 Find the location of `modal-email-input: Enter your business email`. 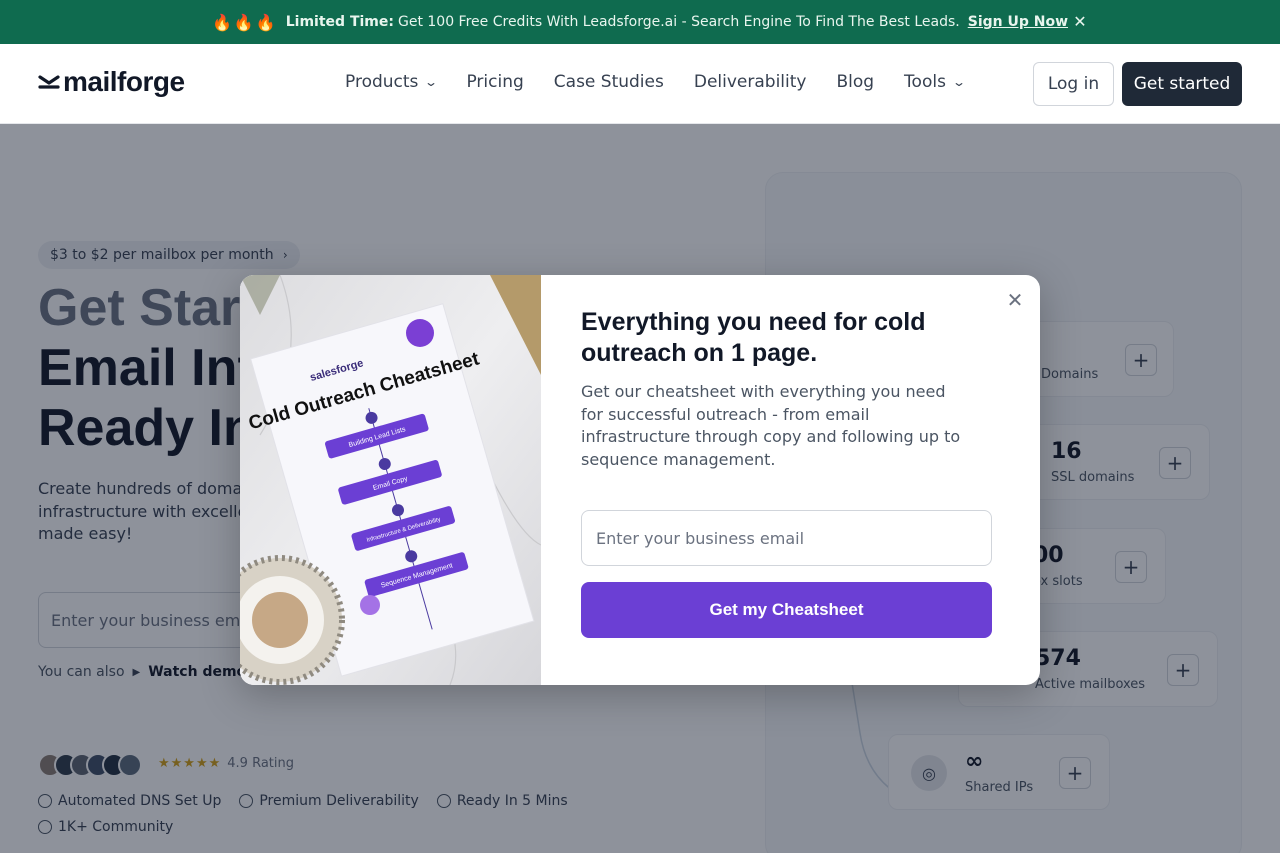

modal-email-input: Enter your business email is located at coordinates (786, 538).